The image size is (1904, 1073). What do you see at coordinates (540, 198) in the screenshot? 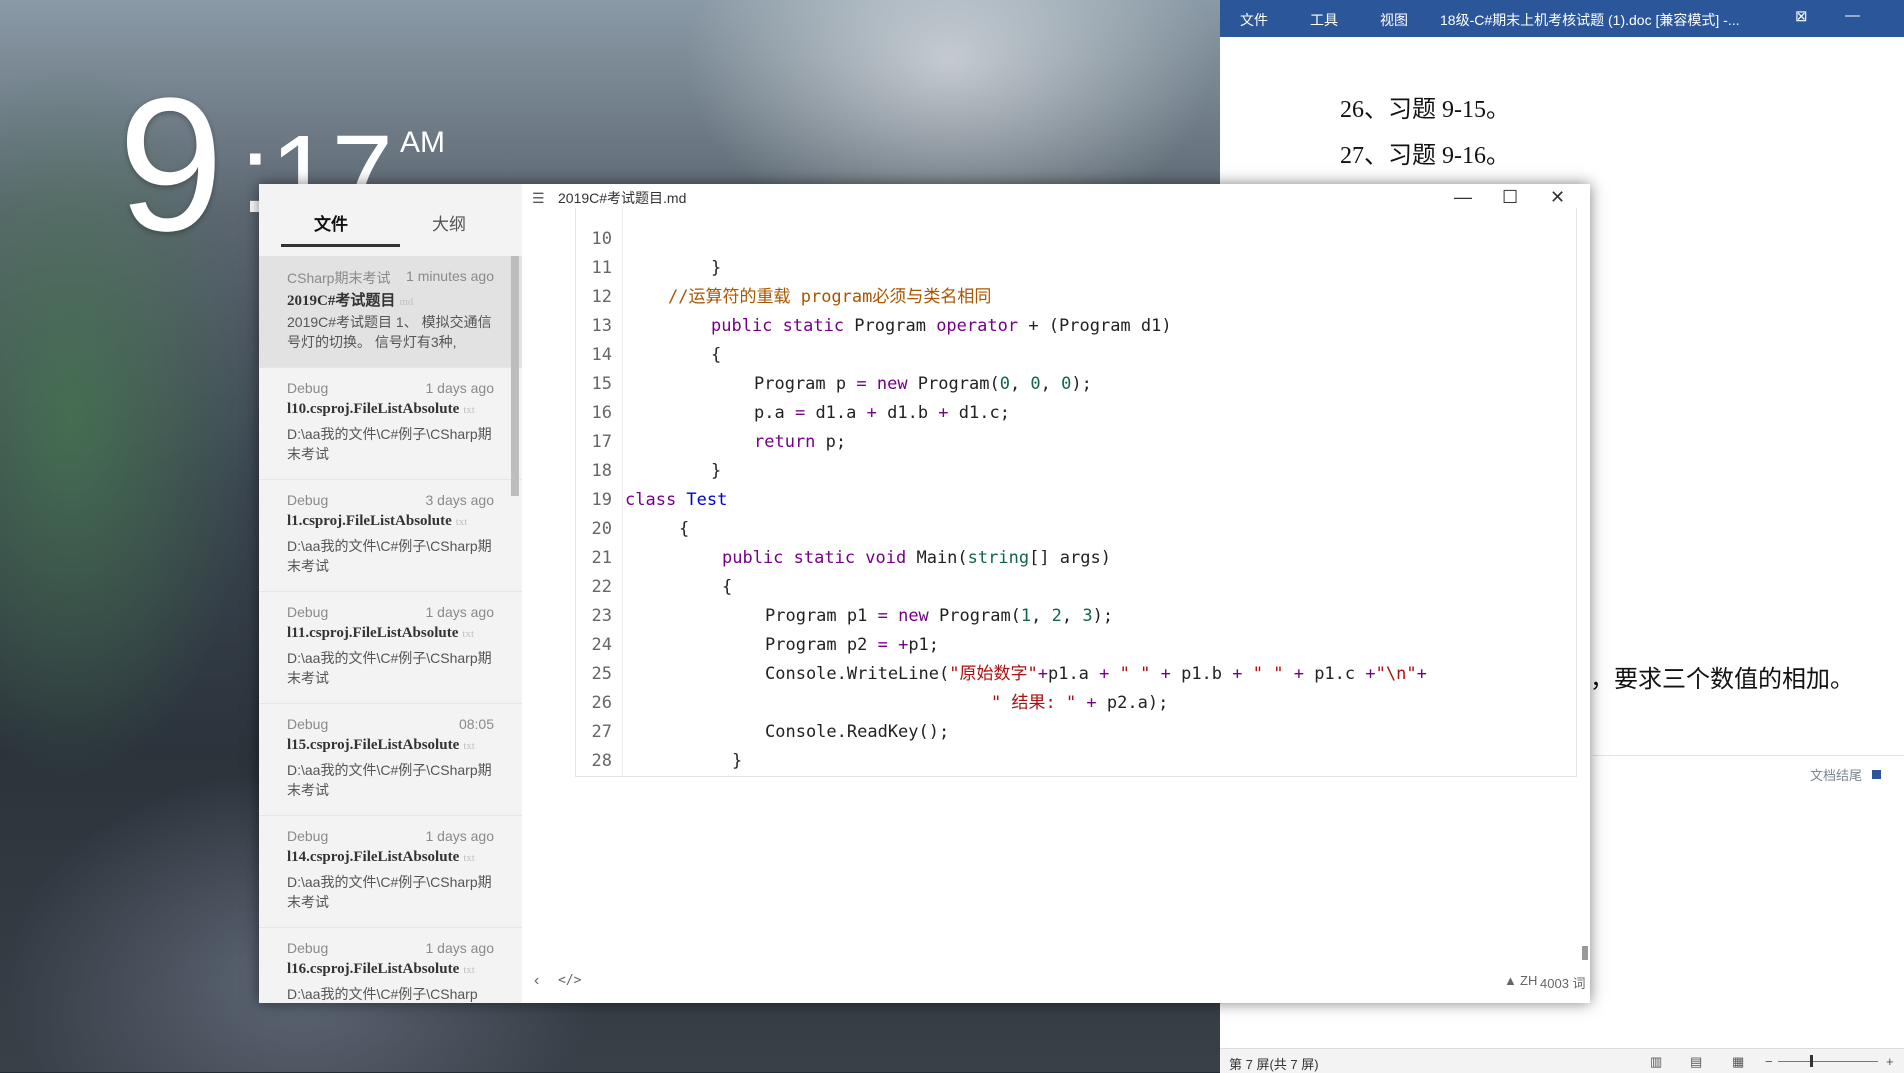
I see `menu-icon: ☰` at bounding box center [540, 198].